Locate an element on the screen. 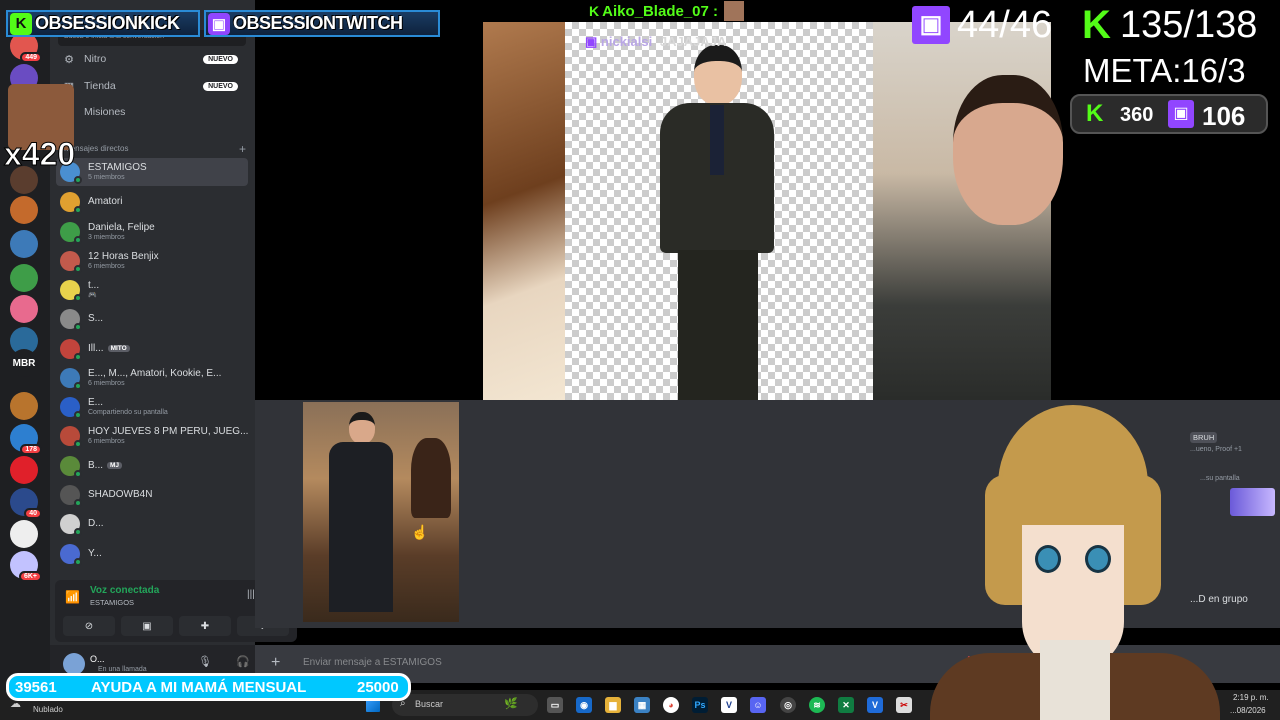 This screenshot has width=1280, height=720. add-dm-icon: + is located at coordinates (242, 149).